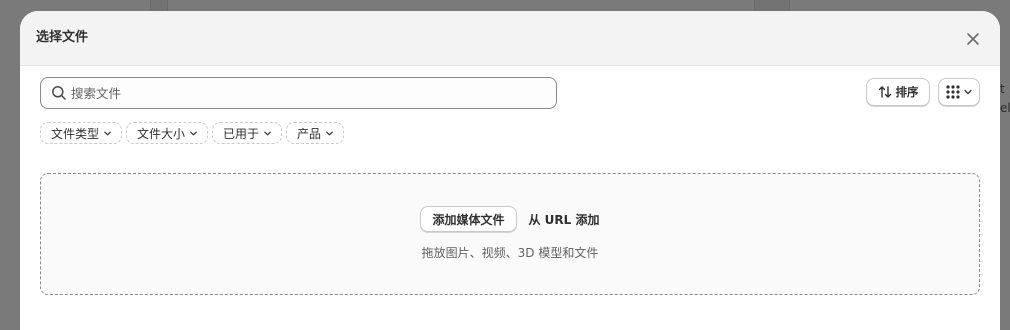 The width and height of the screenshot is (1010, 330). I want to click on dropzone-actions: 添加媒体文件 从 URL 添加, so click(510, 219).